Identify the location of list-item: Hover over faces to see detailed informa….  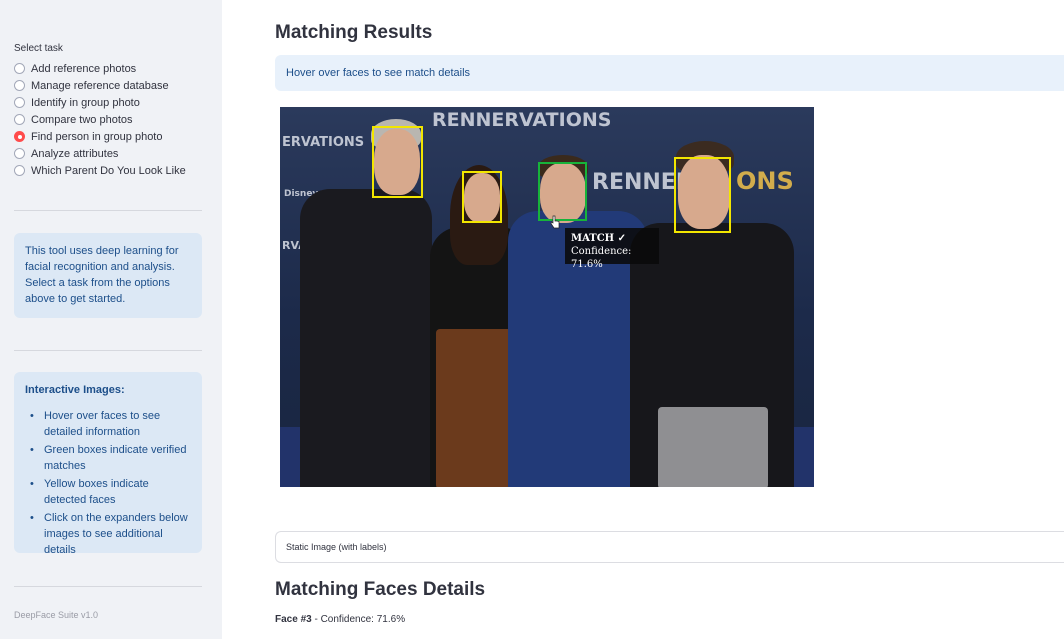
(108, 424).